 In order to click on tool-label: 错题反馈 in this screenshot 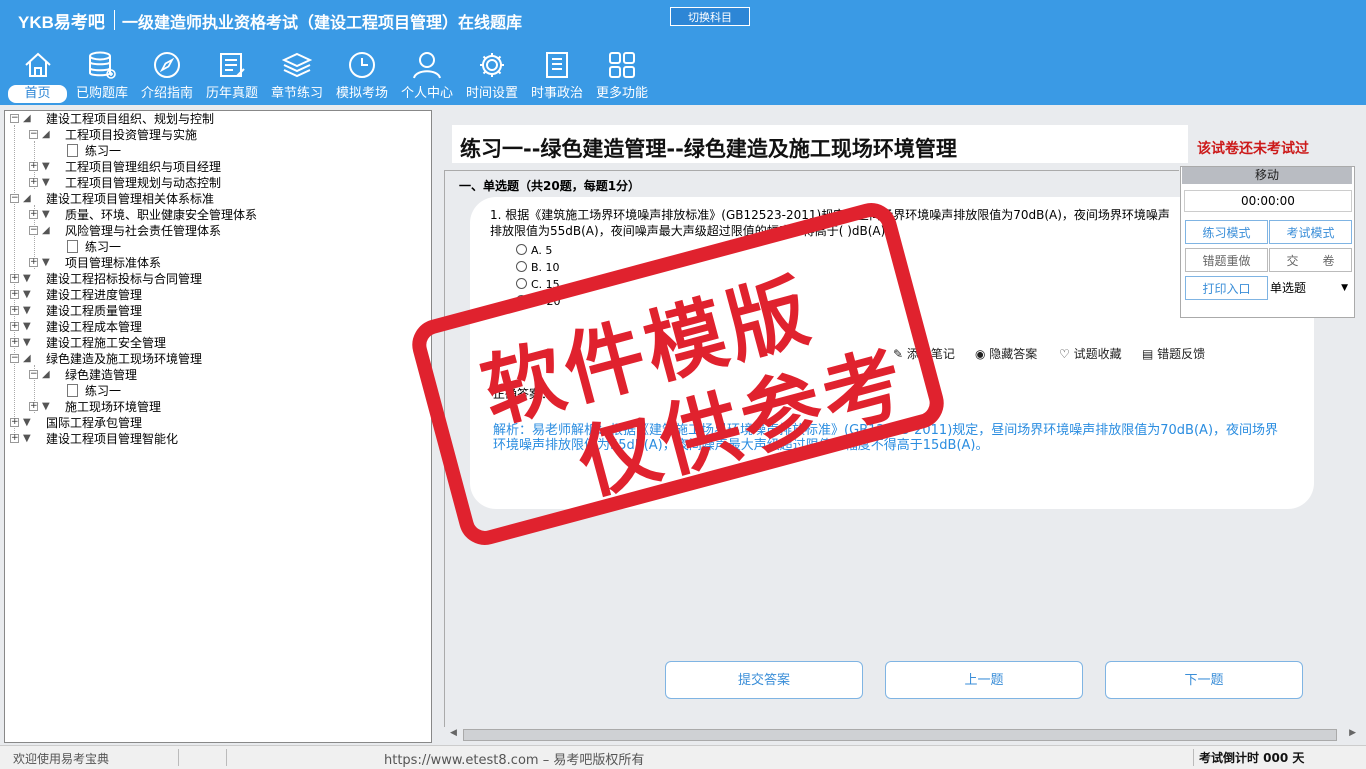, I will do `click(1181, 354)`.